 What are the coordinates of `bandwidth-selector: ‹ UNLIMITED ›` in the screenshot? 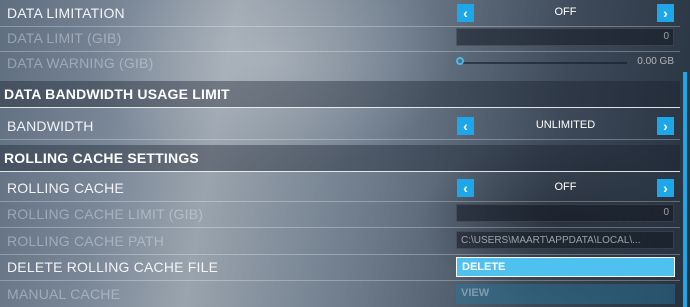 It's located at (565, 126).